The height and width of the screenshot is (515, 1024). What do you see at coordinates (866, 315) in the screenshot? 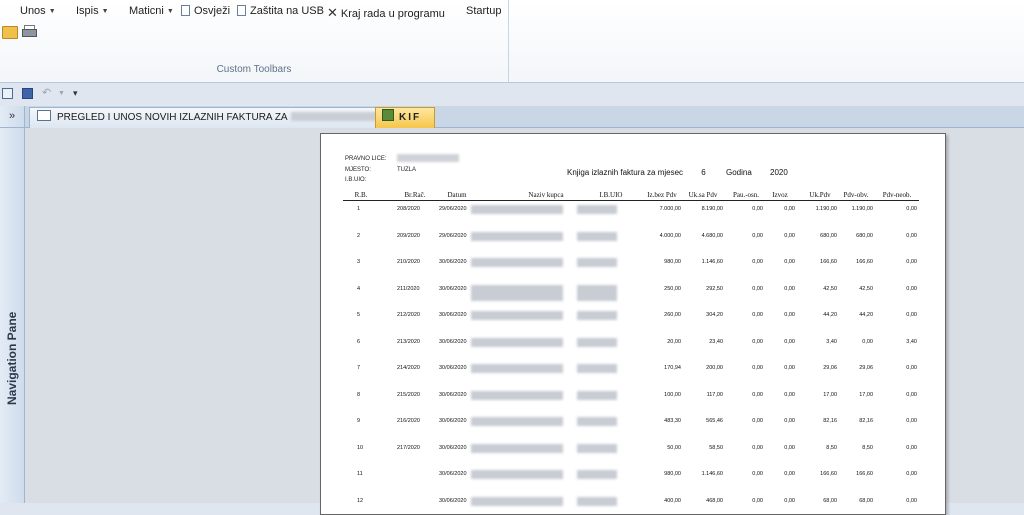
I see `table-cell-obv: 44,20` at bounding box center [866, 315].